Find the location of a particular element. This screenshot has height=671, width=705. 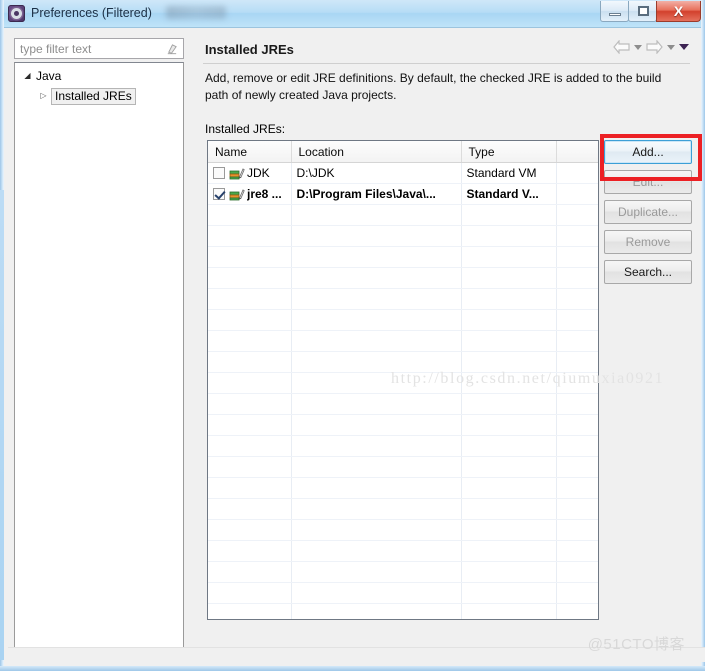

collapsed-twisty-icon: ▷ is located at coordinates (43, 96).